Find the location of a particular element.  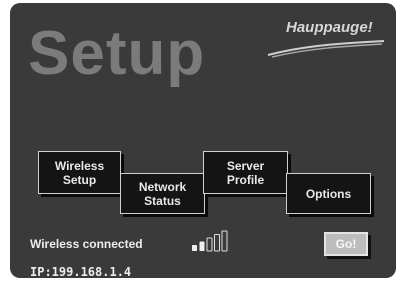

network-status-button: Network Status is located at coordinates (162, 193).